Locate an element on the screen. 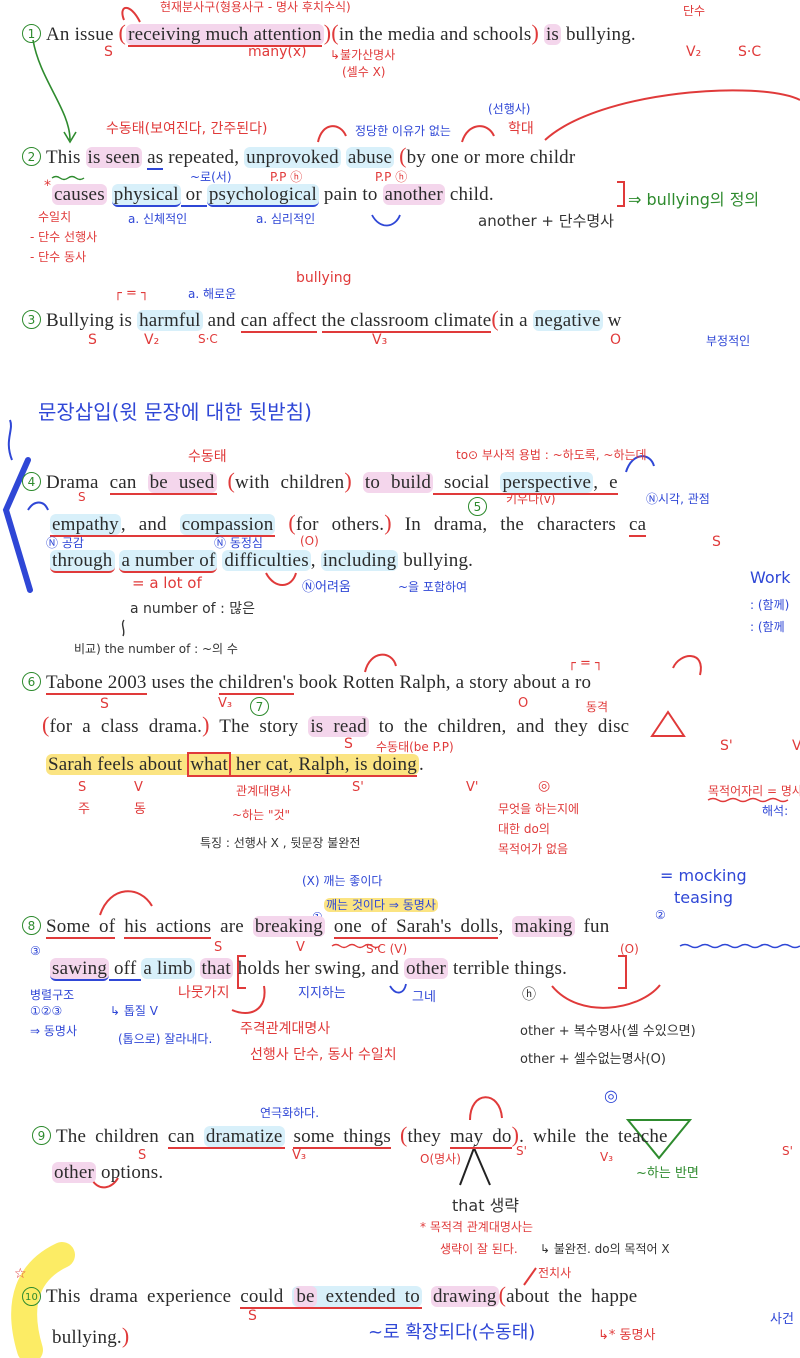 This screenshot has width=800, height=1358. note-other-uncountable: other + 셀수없는명사(O) is located at coordinates (593, 1059).